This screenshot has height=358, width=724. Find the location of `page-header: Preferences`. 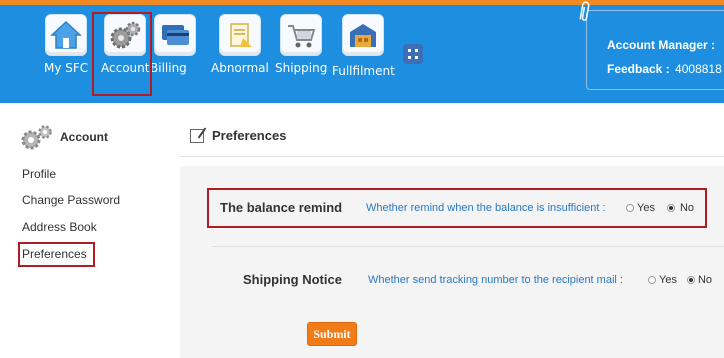

page-header: Preferences is located at coordinates (238, 135).